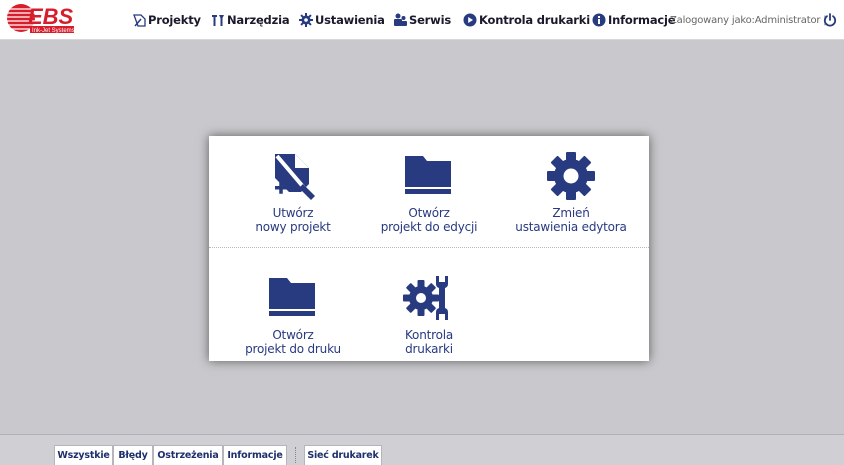 This screenshot has height=465, width=844. I want to click on nav-narzedzia: Narzędzia, so click(250, 20).